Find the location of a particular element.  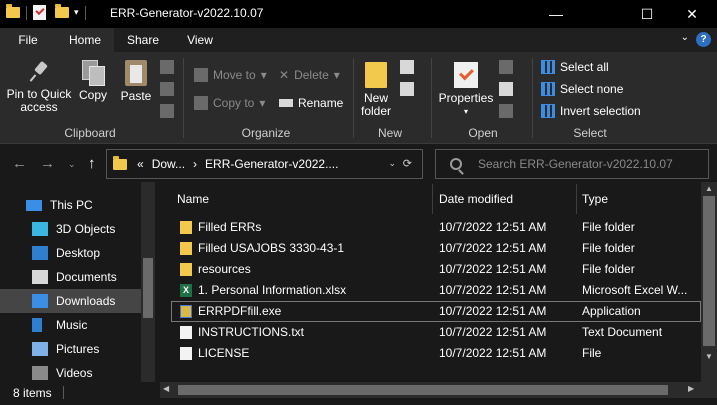

file-icon is located at coordinates (186, 353).